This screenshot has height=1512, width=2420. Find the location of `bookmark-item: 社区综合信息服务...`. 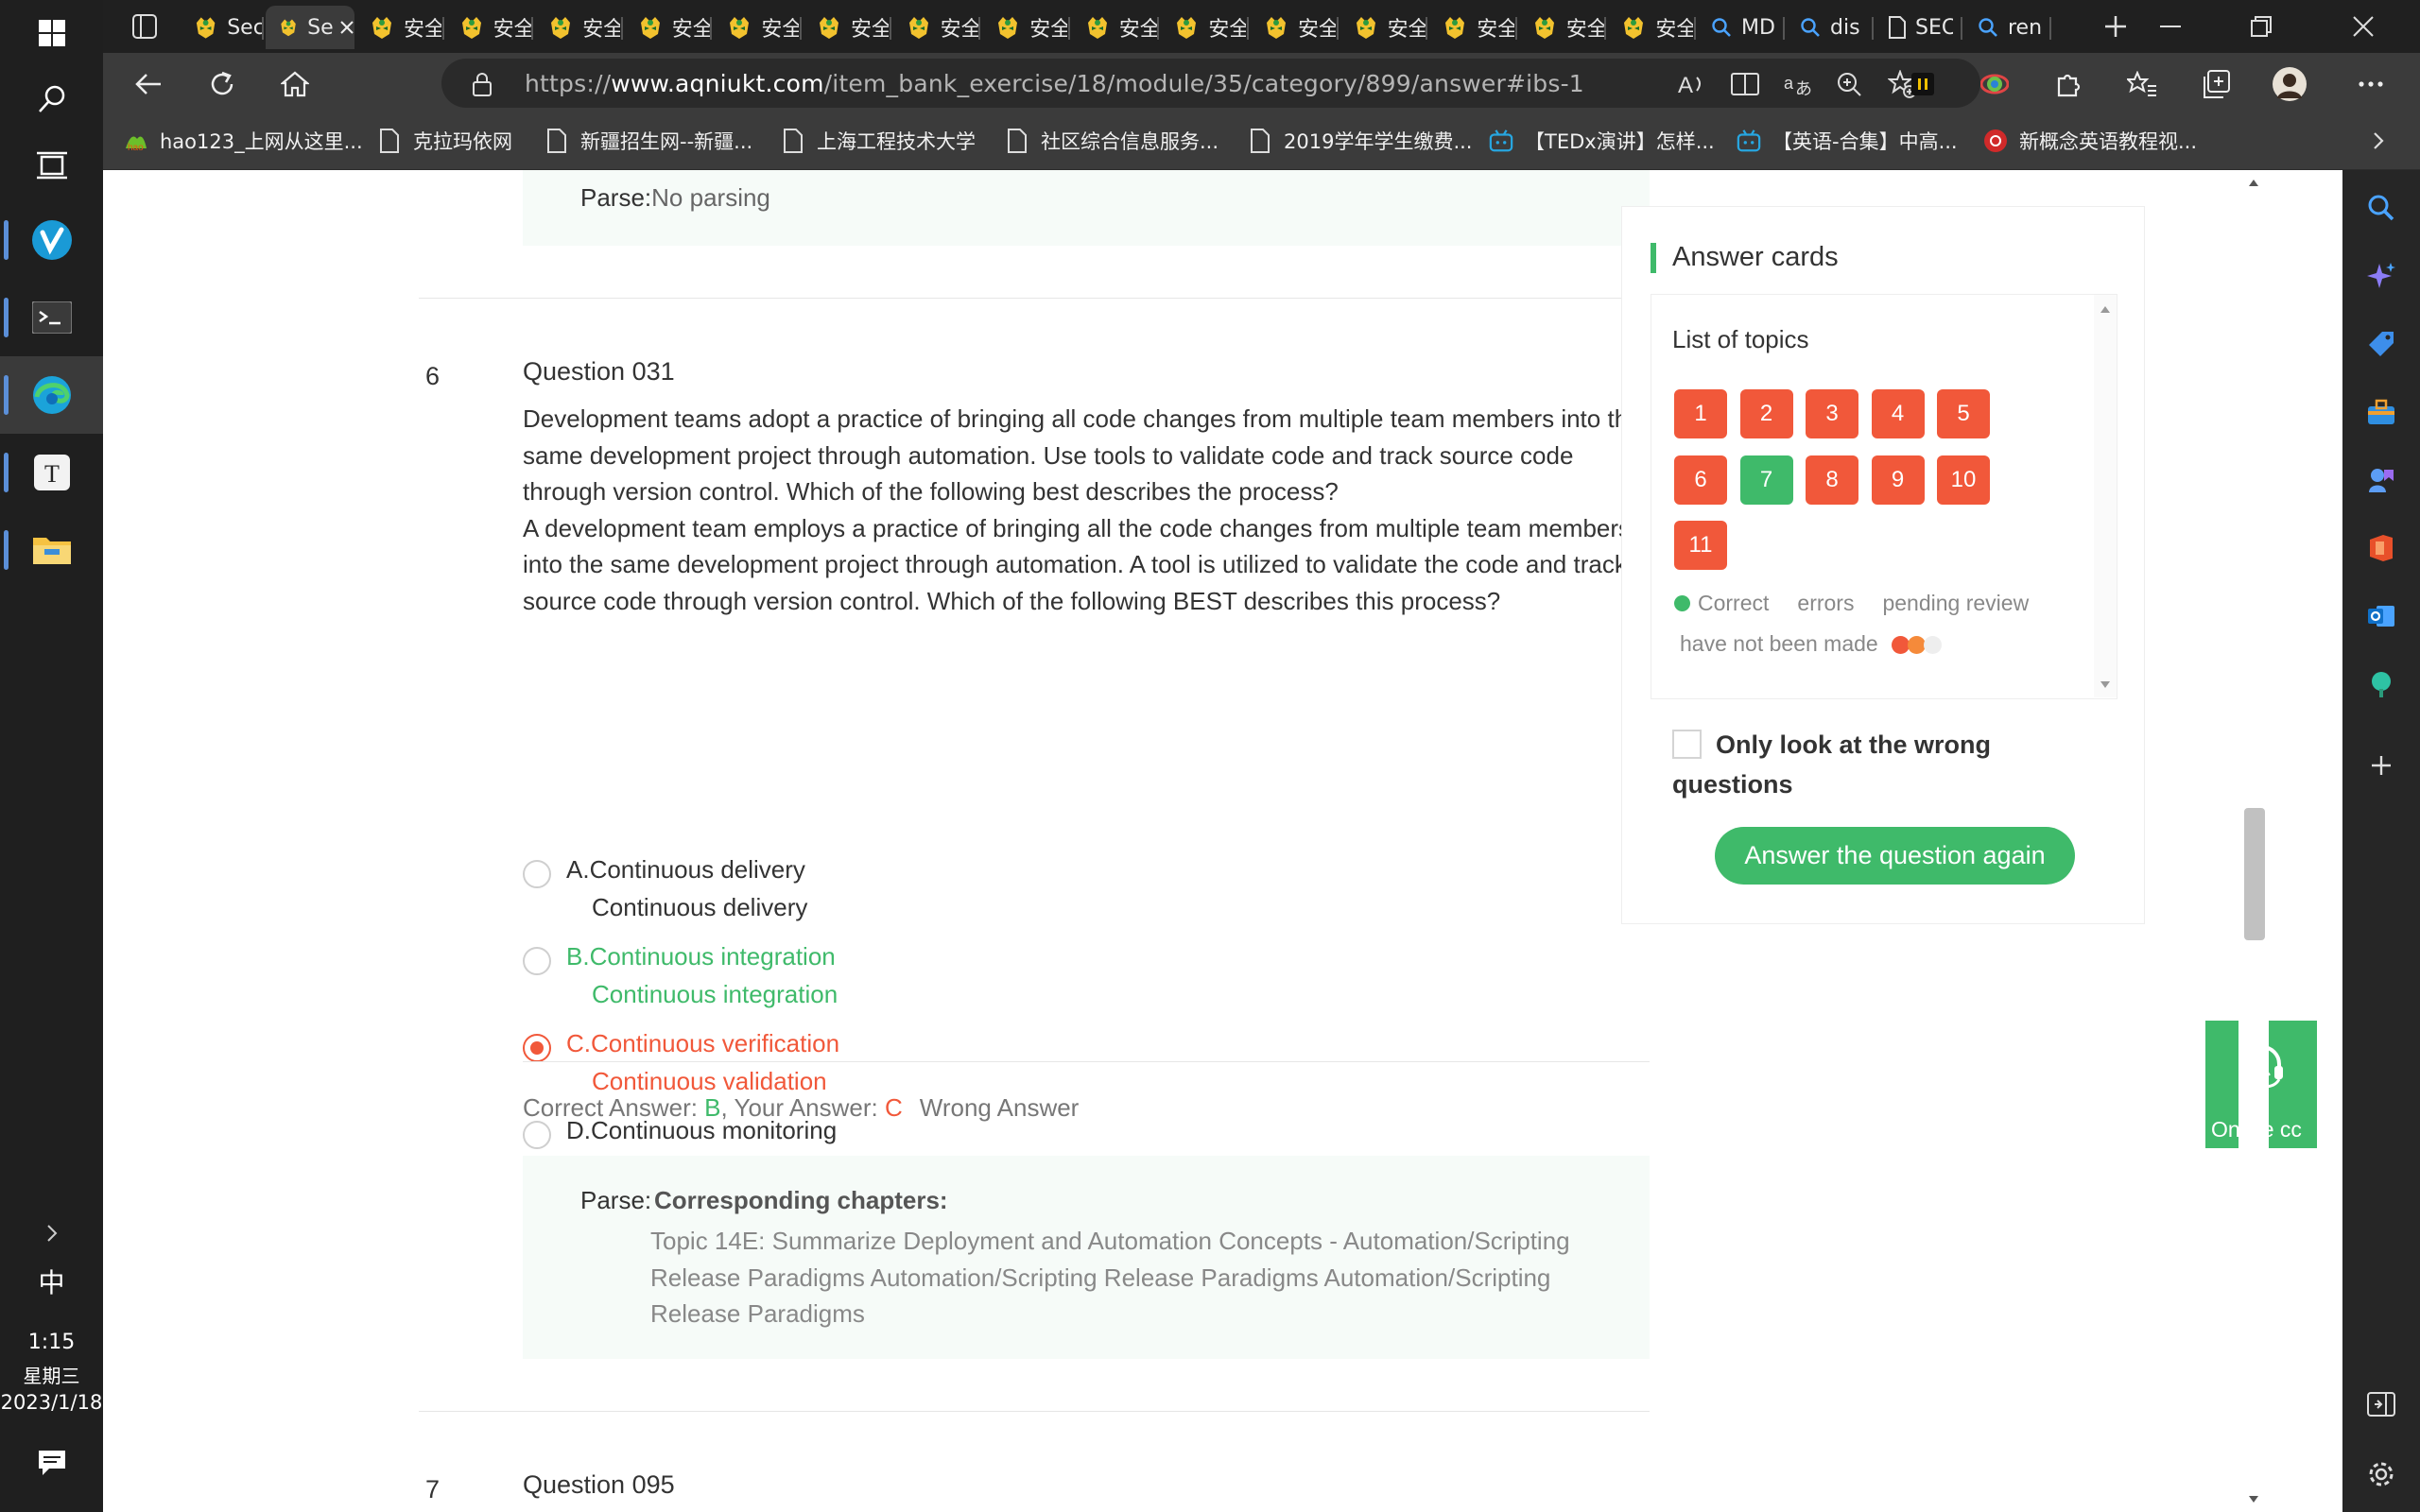

bookmark-item: 社区综合信息服务... is located at coordinates (1112, 141).